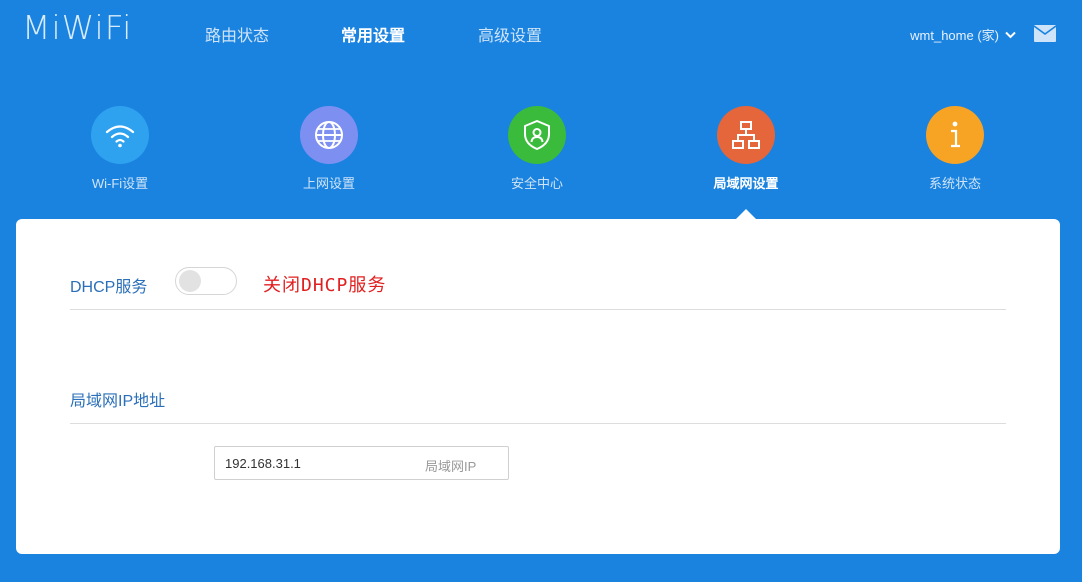  I want to click on tile-label: 系统状态, so click(954, 183).